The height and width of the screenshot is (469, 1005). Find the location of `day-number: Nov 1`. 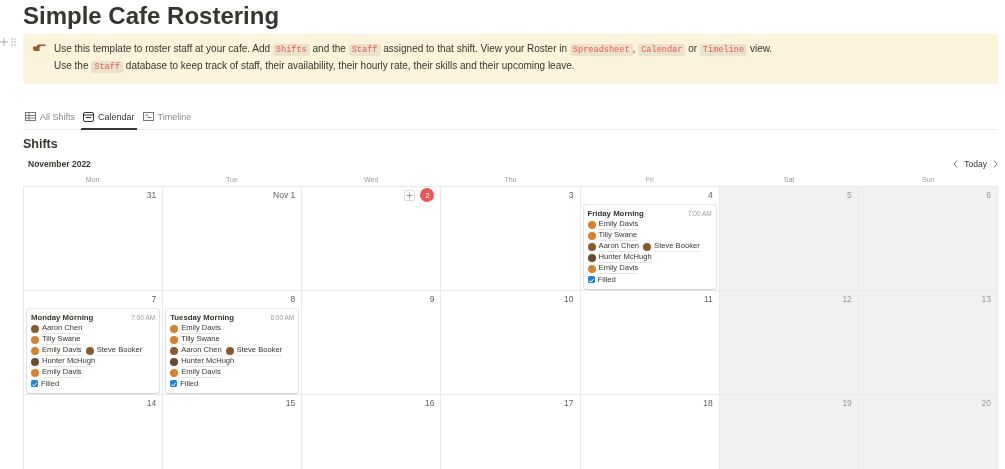

day-number: Nov 1 is located at coordinates (284, 195).